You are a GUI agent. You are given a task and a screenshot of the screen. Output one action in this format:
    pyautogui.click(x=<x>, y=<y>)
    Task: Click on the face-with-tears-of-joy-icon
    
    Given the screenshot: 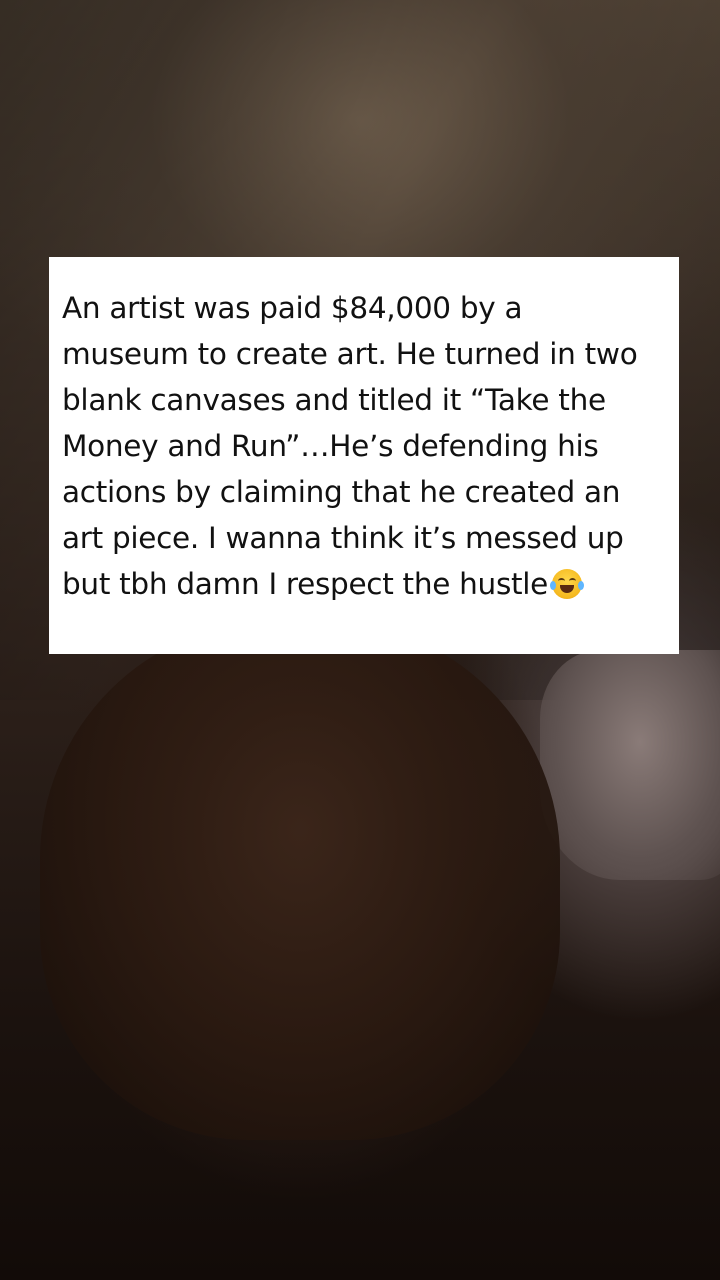 What is the action you would take?
    pyautogui.click(x=567, y=584)
    